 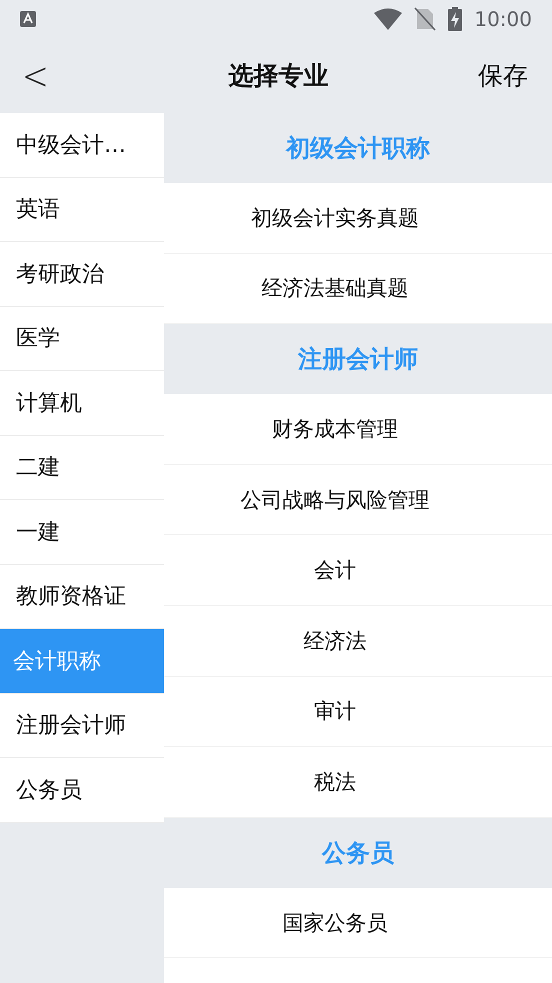 I want to click on sidebar-item: 一建, so click(x=82, y=532).